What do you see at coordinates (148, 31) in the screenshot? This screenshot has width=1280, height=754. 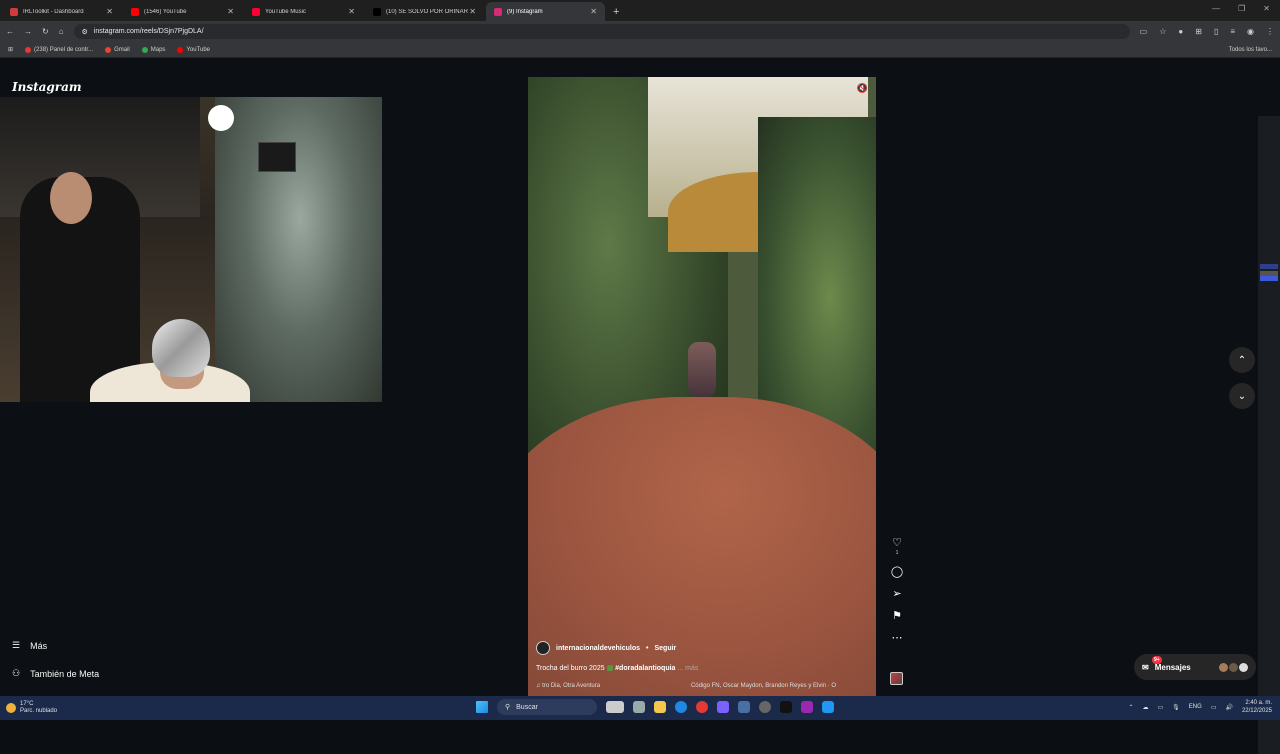 I see `url-text: instagram.com/reels/DSjn7PjgDLA/` at bounding box center [148, 31].